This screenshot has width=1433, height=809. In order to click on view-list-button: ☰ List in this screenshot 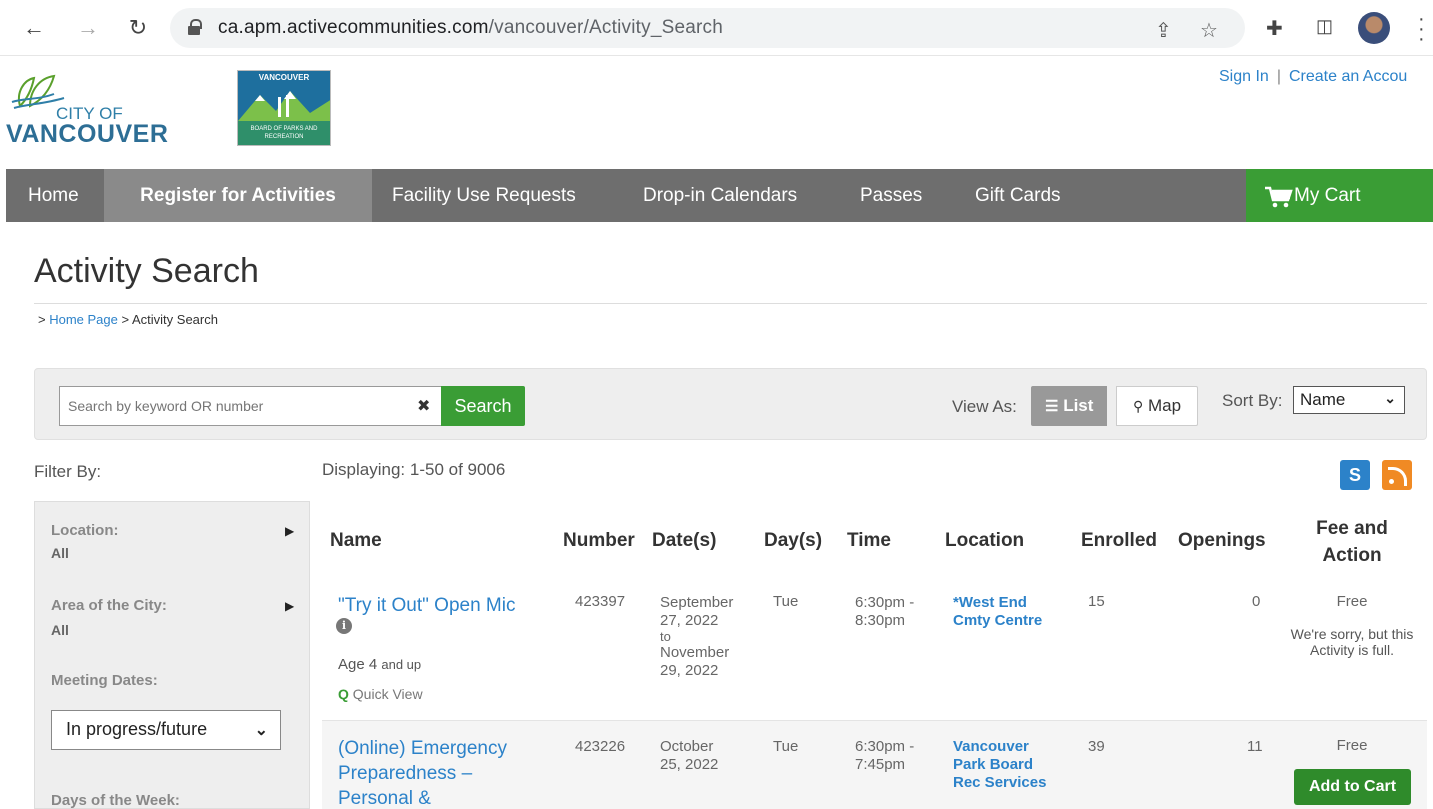, I will do `click(1069, 406)`.